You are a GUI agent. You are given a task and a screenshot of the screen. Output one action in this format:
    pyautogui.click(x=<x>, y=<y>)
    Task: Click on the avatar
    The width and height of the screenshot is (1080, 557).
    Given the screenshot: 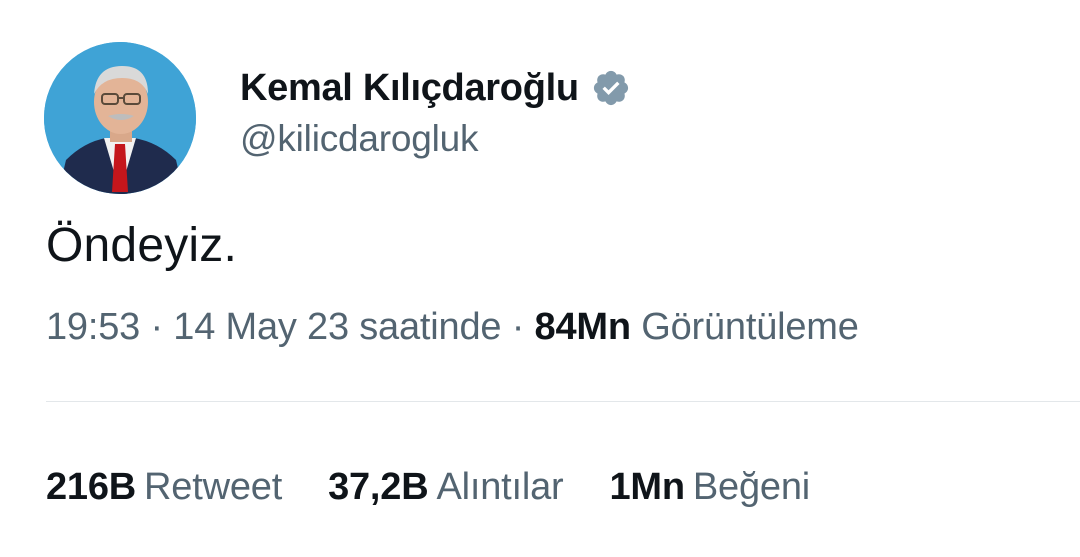 What is the action you would take?
    pyautogui.click(x=120, y=118)
    